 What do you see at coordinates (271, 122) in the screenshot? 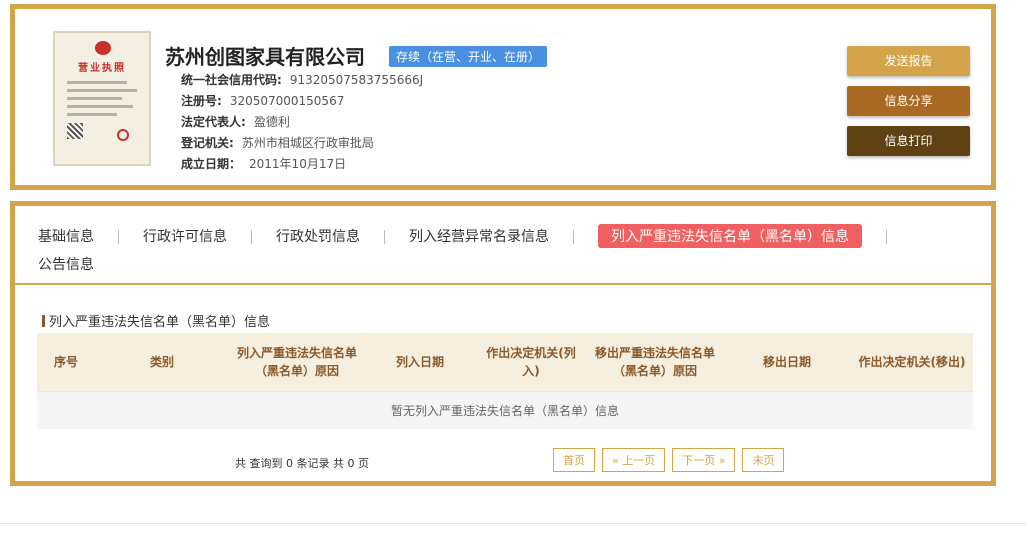
I see `legal-rep-value: 盈德利` at bounding box center [271, 122].